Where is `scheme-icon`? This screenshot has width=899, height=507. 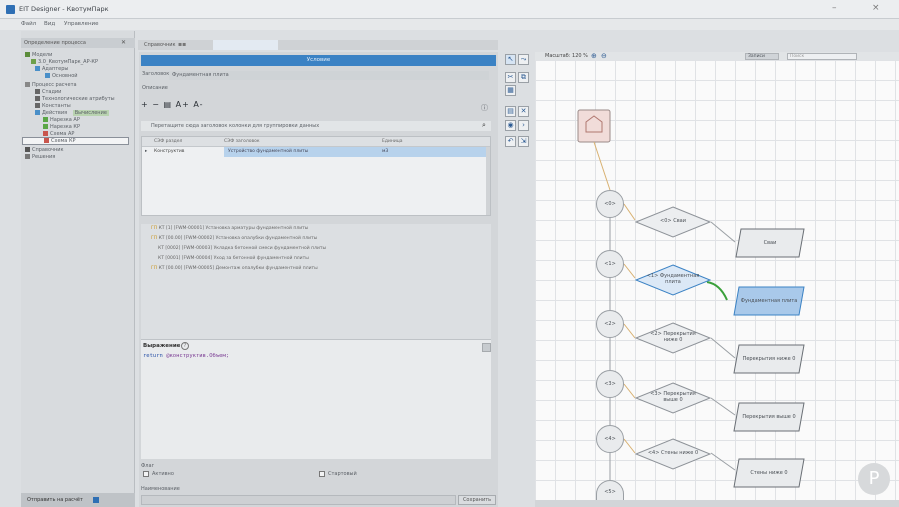
scheme-icon is located at coordinates (46, 140).